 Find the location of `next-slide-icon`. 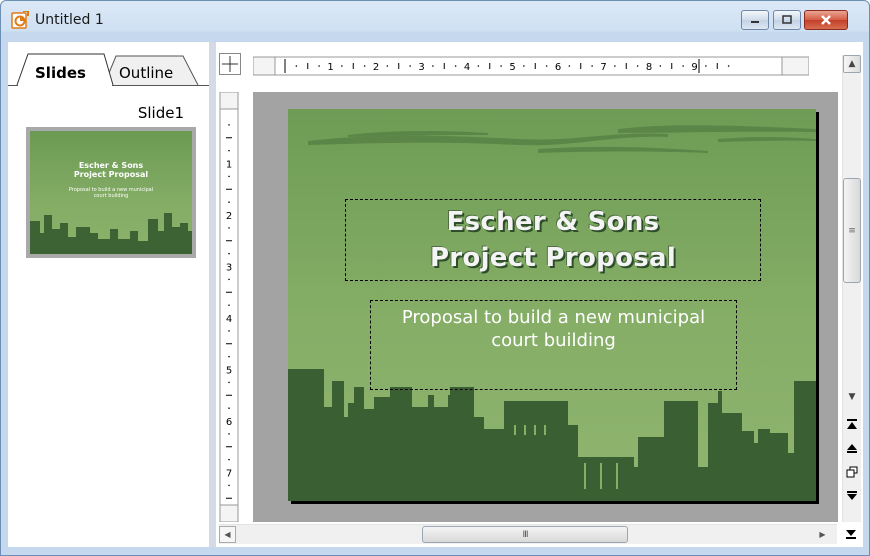

next-slide-icon is located at coordinates (852, 496).